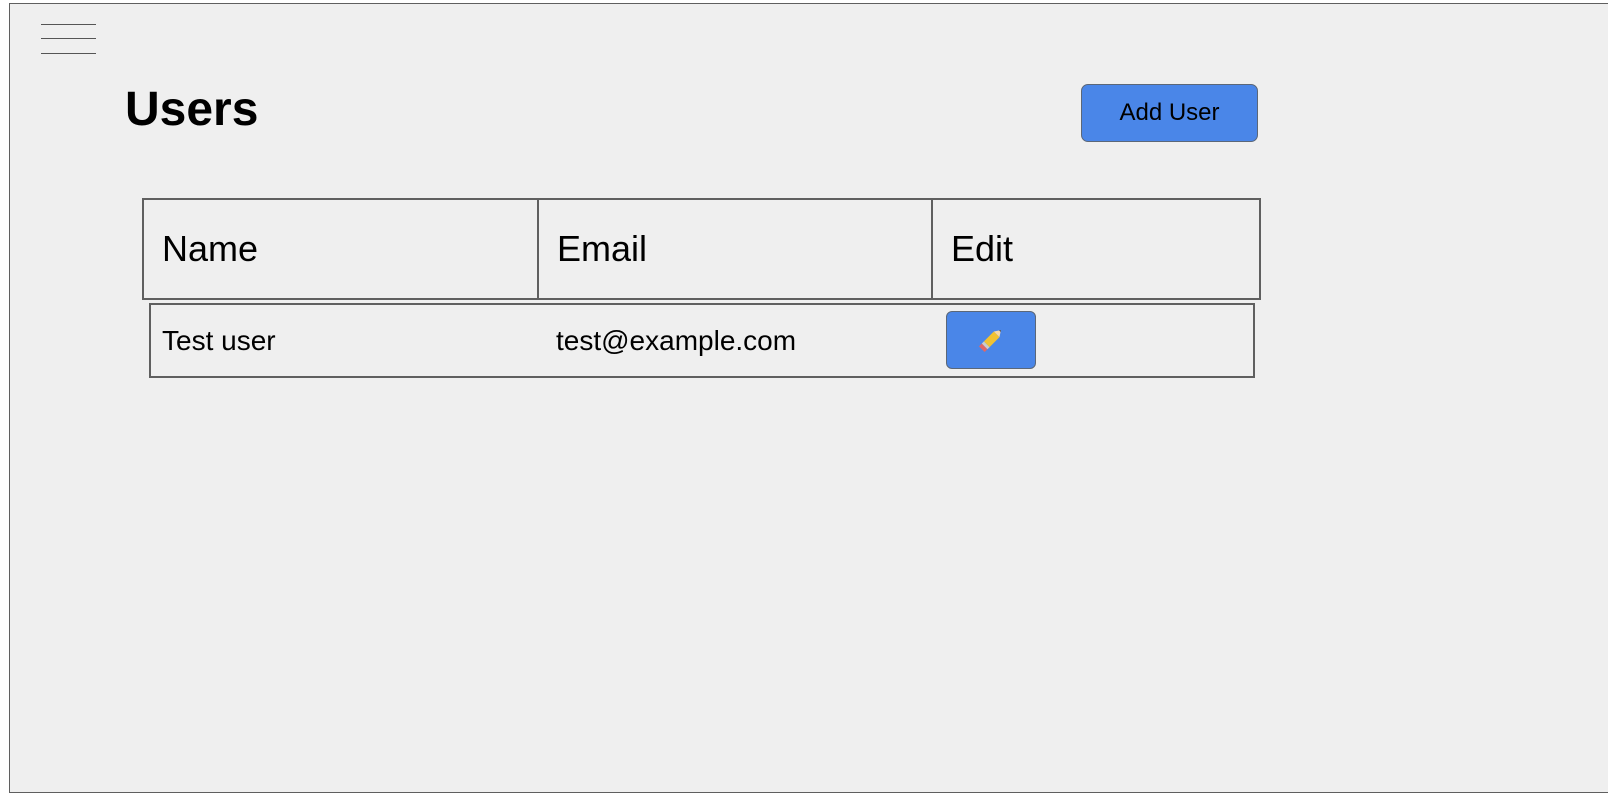 This screenshot has height=793, width=1608. I want to click on user-email-cell: test@example.com, so click(676, 340).